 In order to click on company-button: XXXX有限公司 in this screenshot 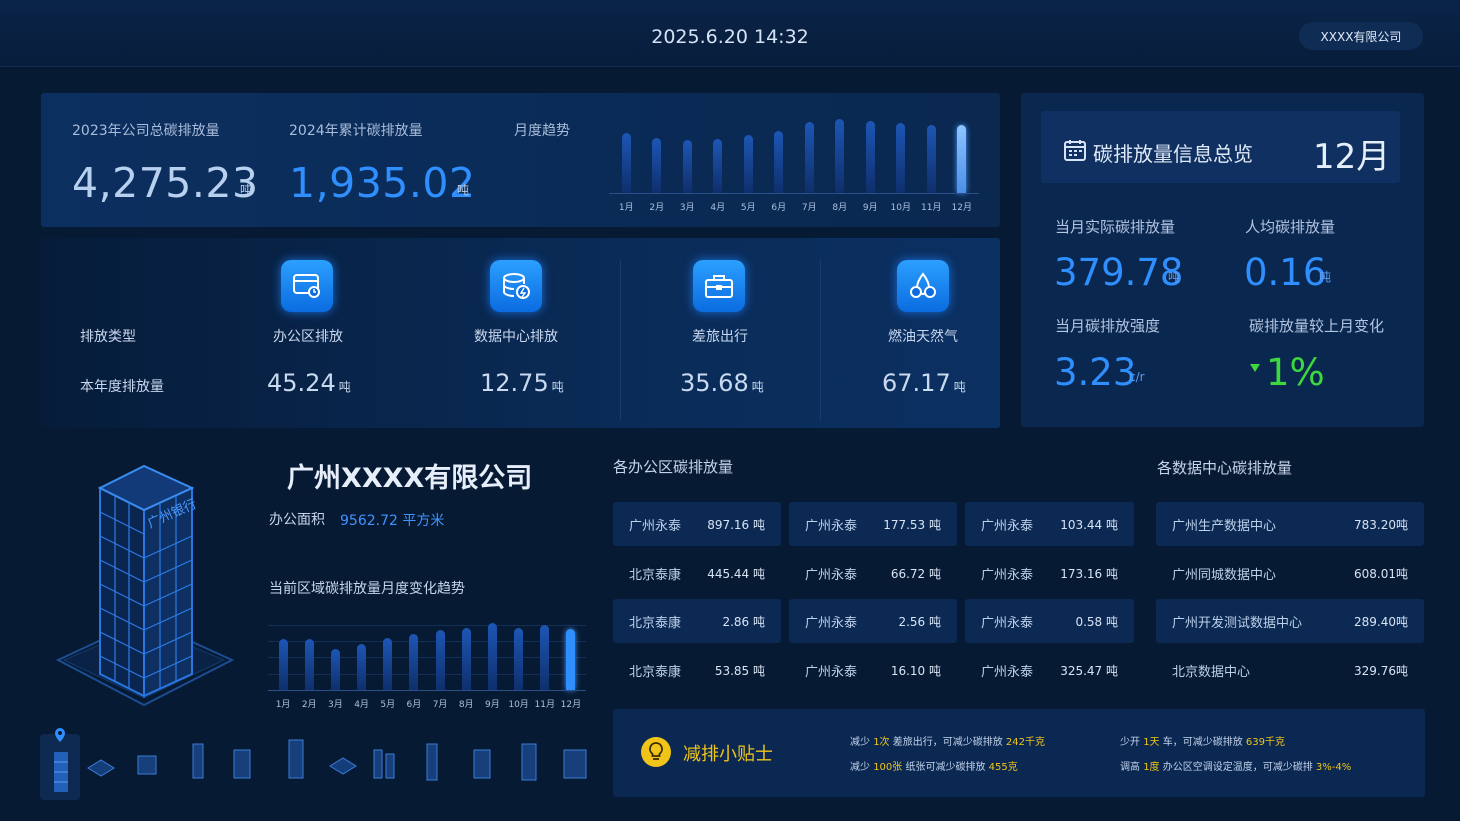, I will do `click(1361, 36)`.